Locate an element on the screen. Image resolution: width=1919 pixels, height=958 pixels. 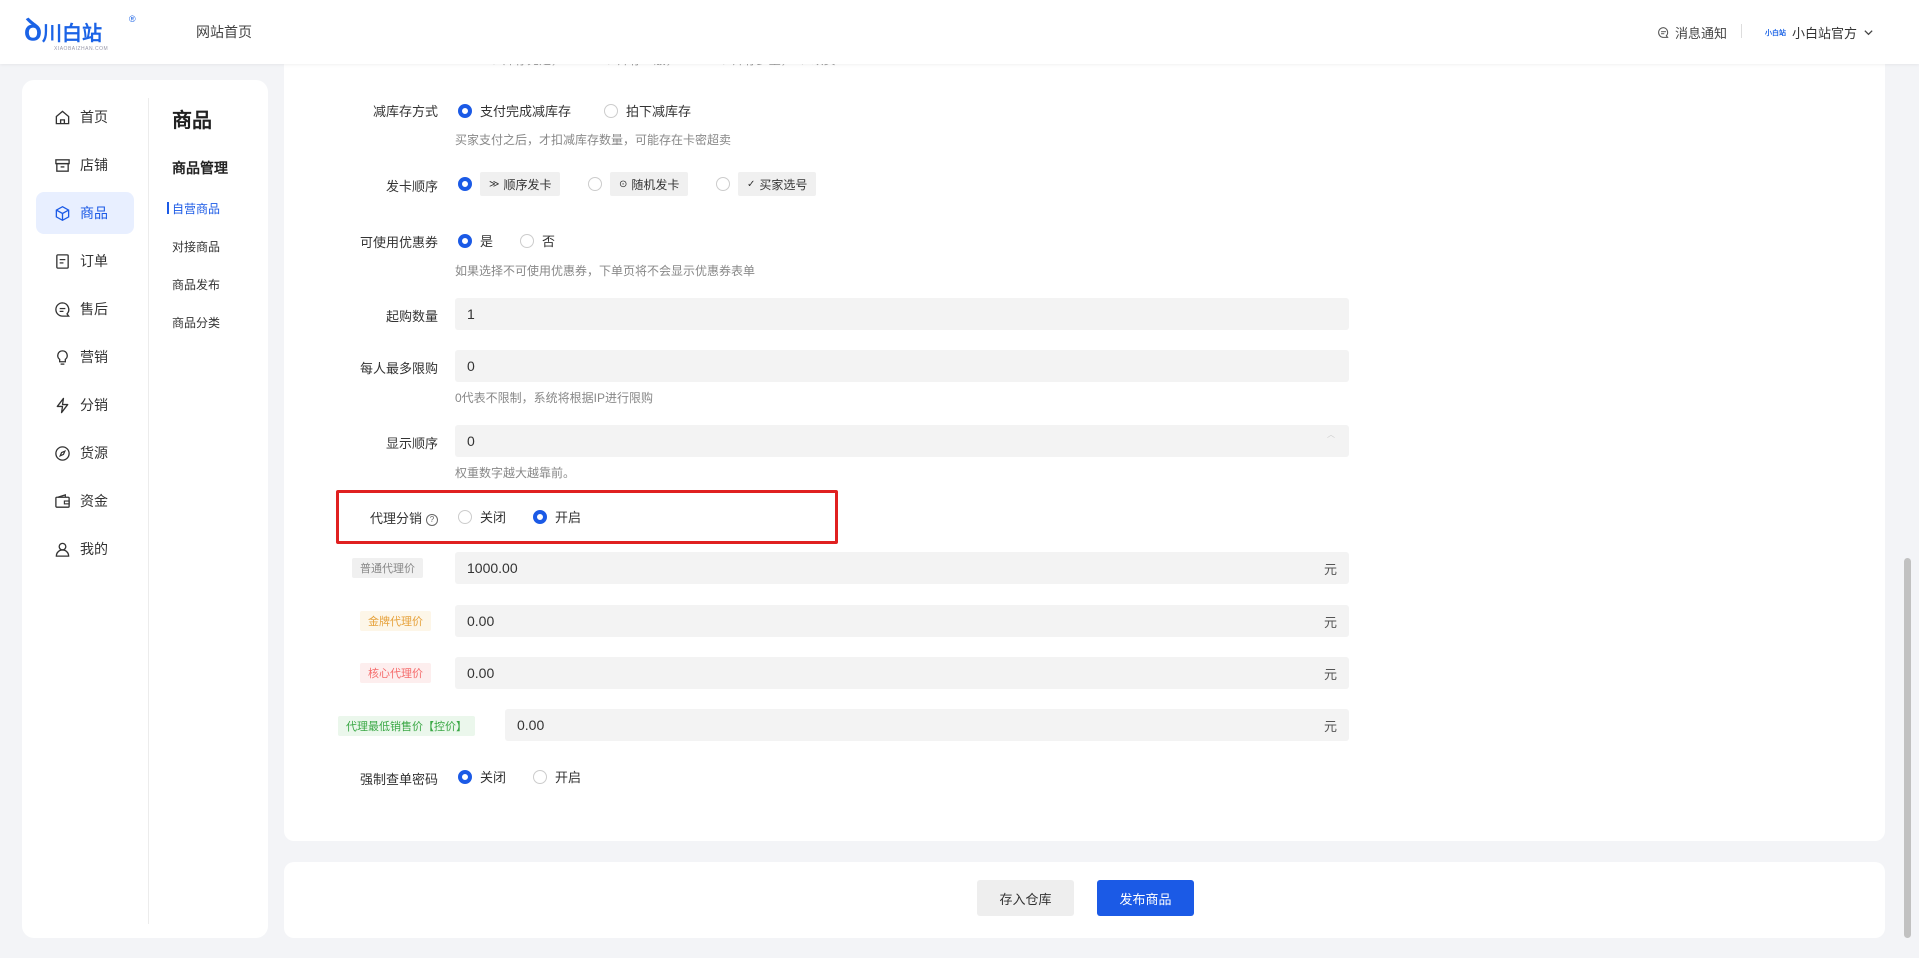
price-label-gold: 金牌代理价 is located at coordinates (395, 621).